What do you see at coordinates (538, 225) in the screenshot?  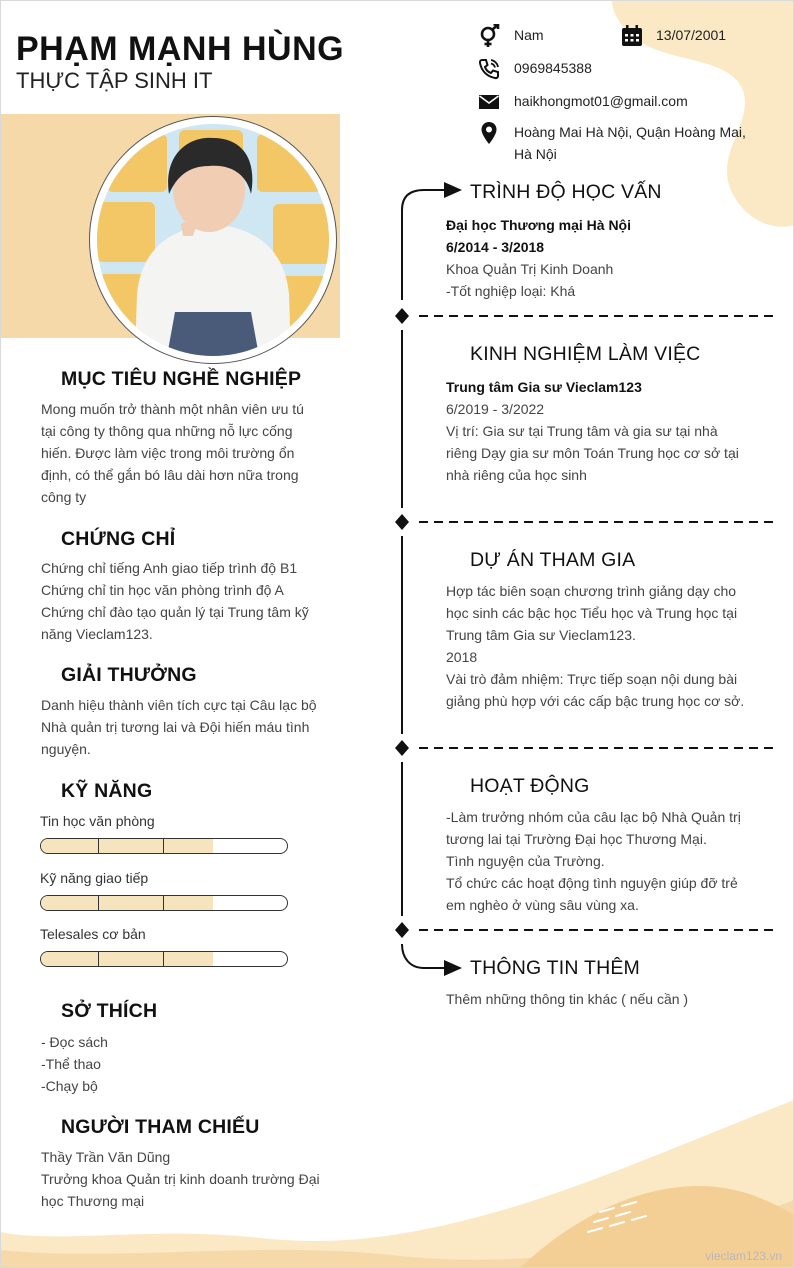 I see `education-school: Đại học Thương mại Hà Nội` at bounding box center [538, 225].